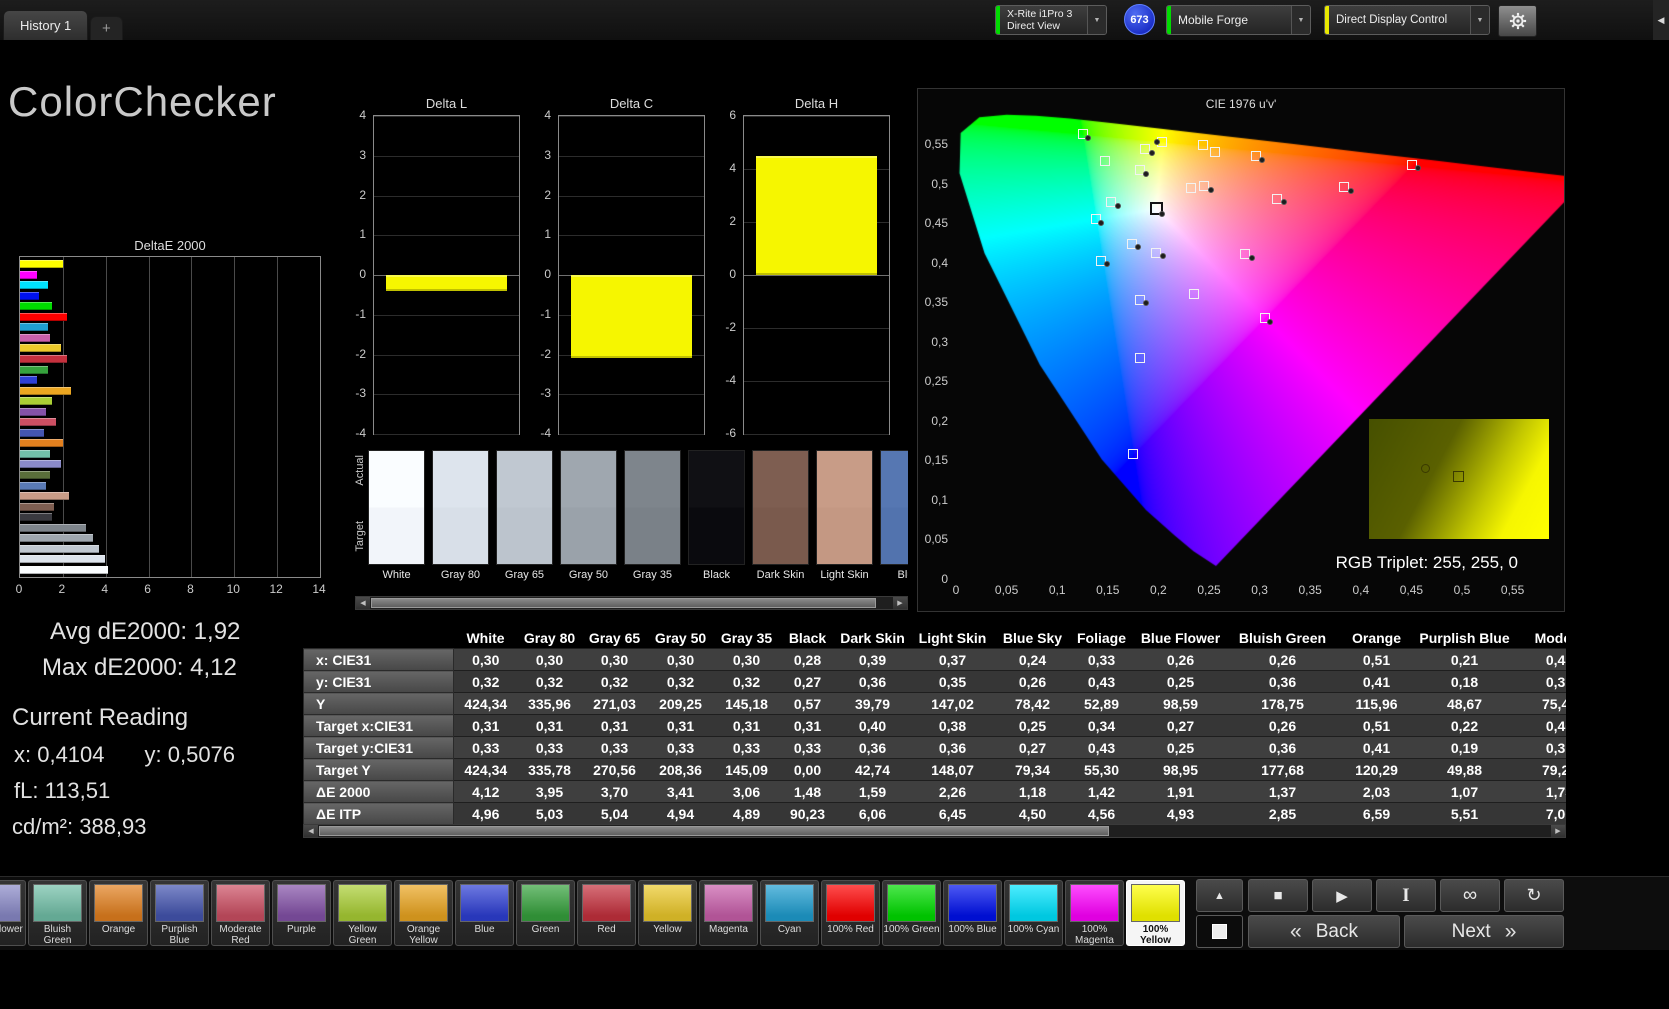  Describe the element at coordinates (1464, 813) in the screenshot. I see `table-cell: 5,51` at that location.